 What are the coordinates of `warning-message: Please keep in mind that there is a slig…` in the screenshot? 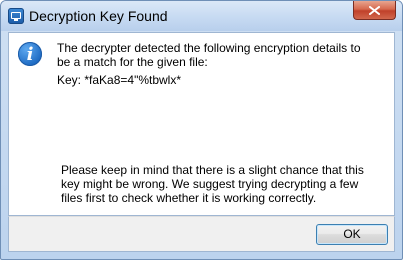 It's located at (212, 184).